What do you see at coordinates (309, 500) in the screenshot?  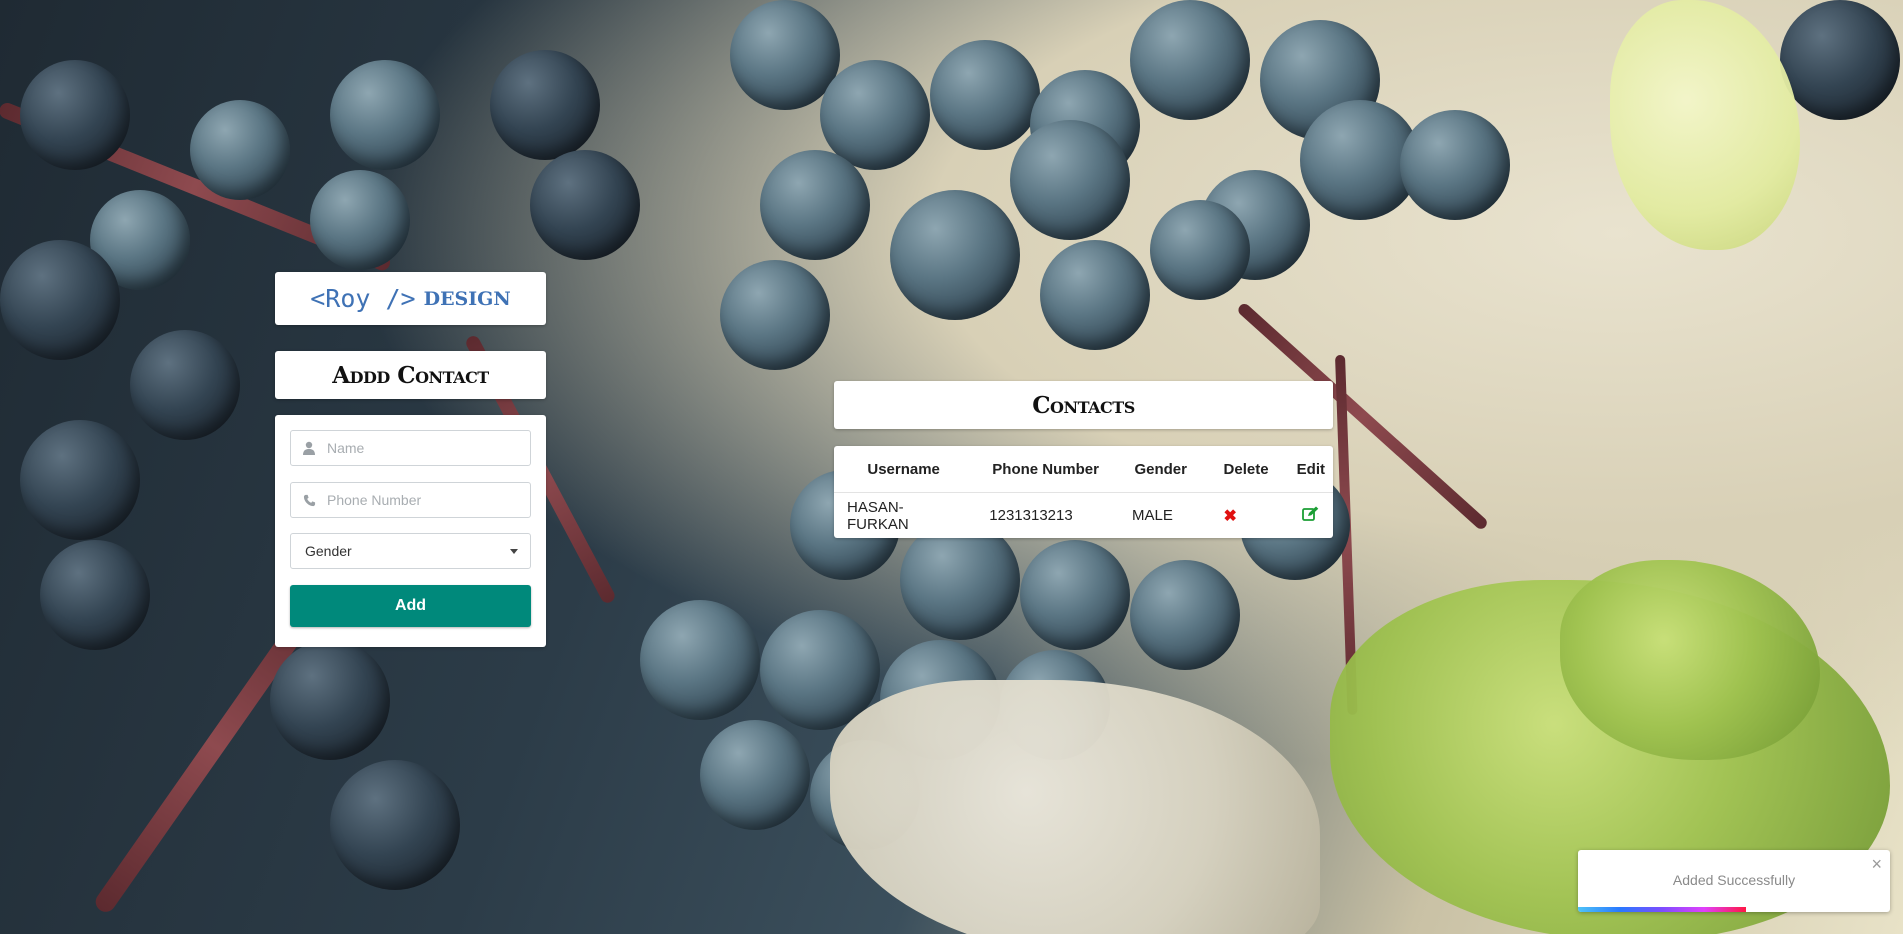 I see `phone-icon` at bounding box center [309, 500].